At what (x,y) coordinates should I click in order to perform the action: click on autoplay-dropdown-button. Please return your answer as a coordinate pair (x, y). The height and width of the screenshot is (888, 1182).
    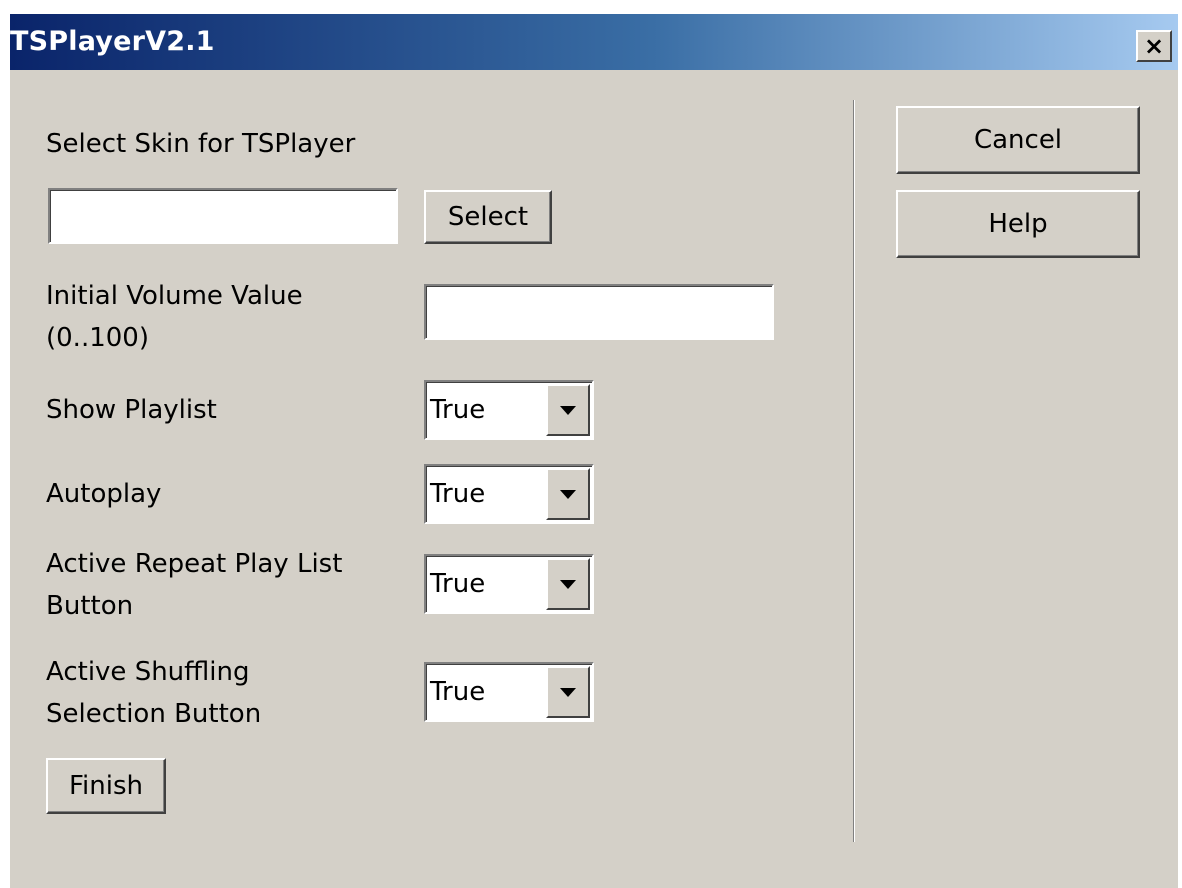
    Looking at the image, I should click on (568, 494).